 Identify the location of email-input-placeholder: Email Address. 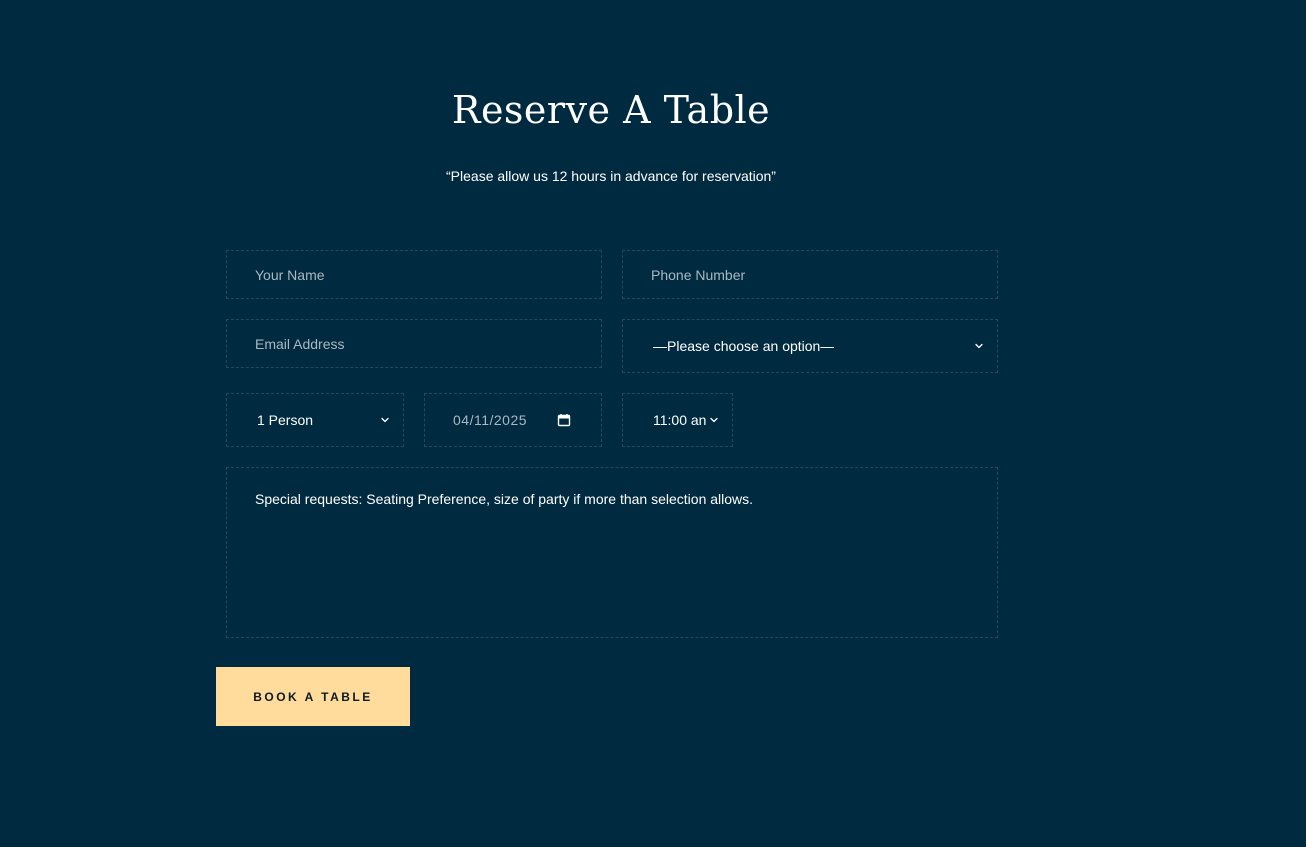
(300, 343).